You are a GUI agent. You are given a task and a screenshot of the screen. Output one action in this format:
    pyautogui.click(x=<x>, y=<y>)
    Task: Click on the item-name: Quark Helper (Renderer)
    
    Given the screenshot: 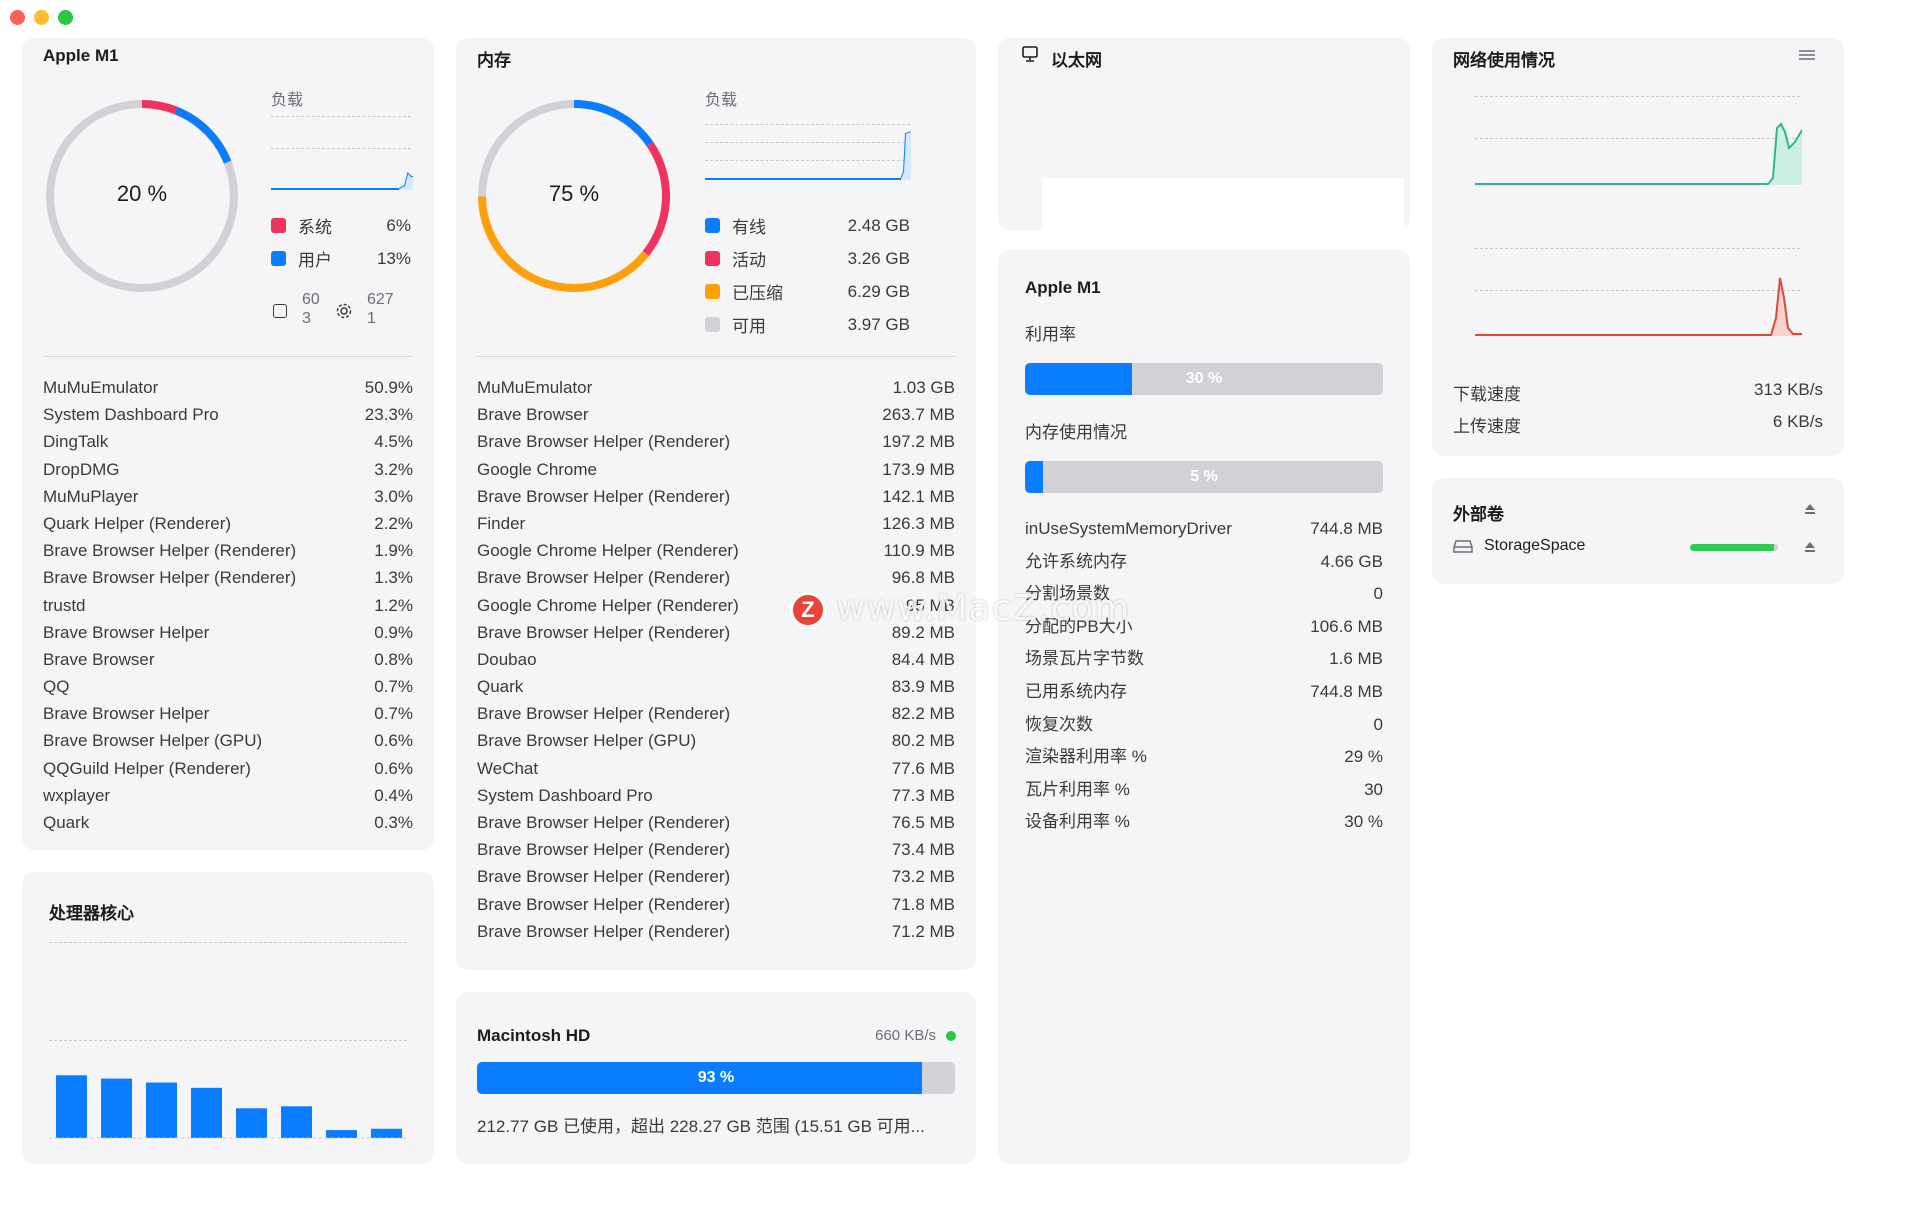 What is the action you would take?
    pyautogui.click(x=137, y=523)
    